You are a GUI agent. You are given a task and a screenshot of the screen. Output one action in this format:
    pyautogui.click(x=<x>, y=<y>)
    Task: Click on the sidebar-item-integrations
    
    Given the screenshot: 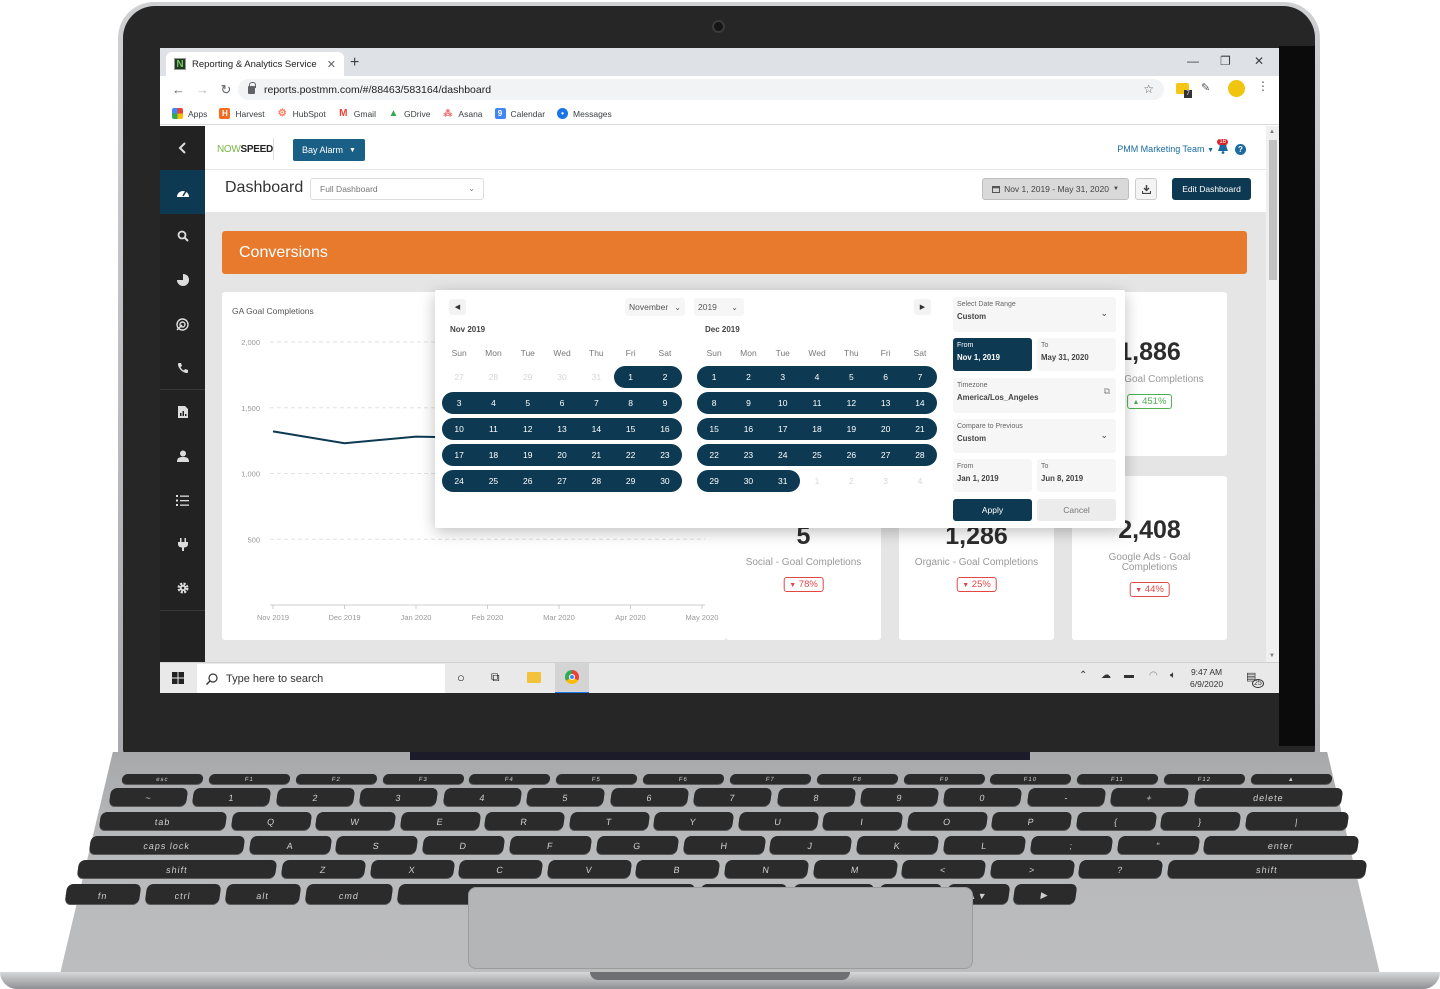 What is the action you would take?
    pyautogui.click(x=182, y=544)
    